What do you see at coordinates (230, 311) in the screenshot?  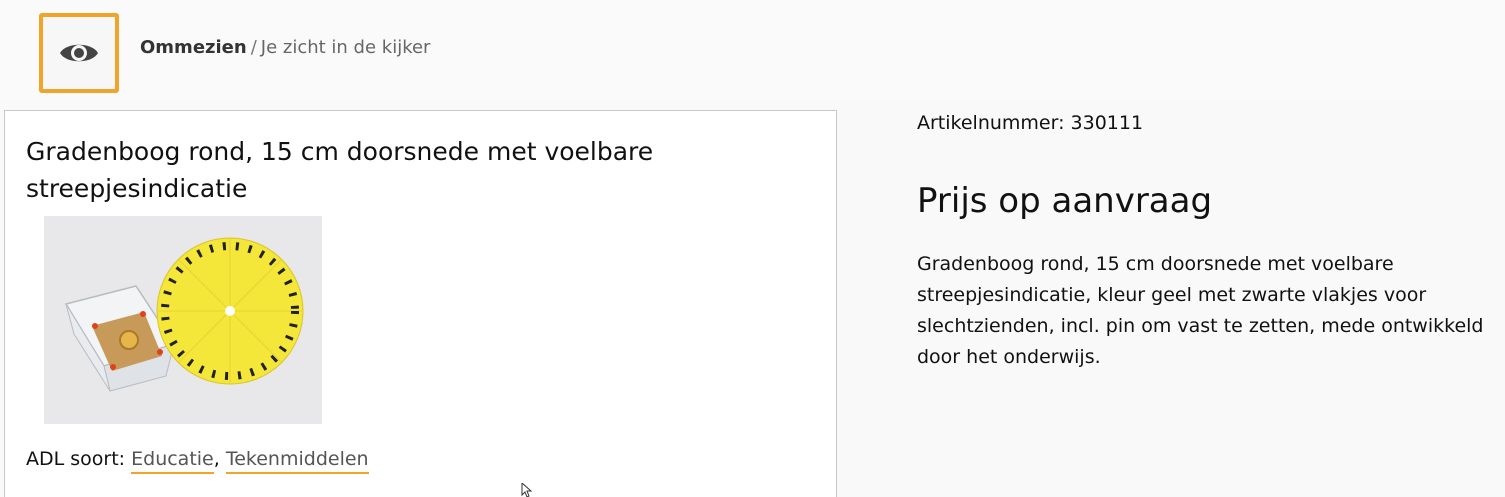 I see `protractor-disc` at bounding box center [230, 311].